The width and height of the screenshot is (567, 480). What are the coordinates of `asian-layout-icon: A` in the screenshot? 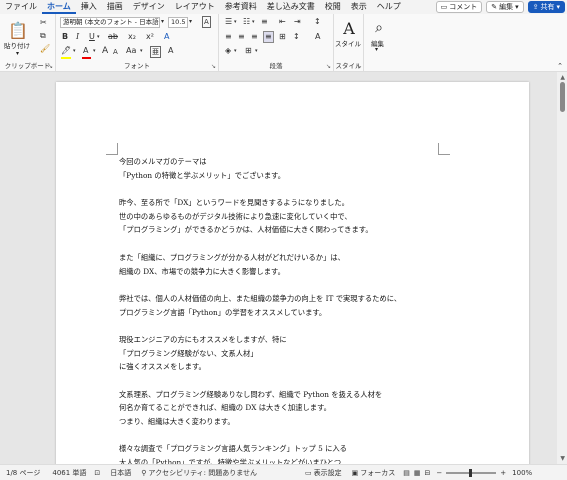 It's located at (317, 37).